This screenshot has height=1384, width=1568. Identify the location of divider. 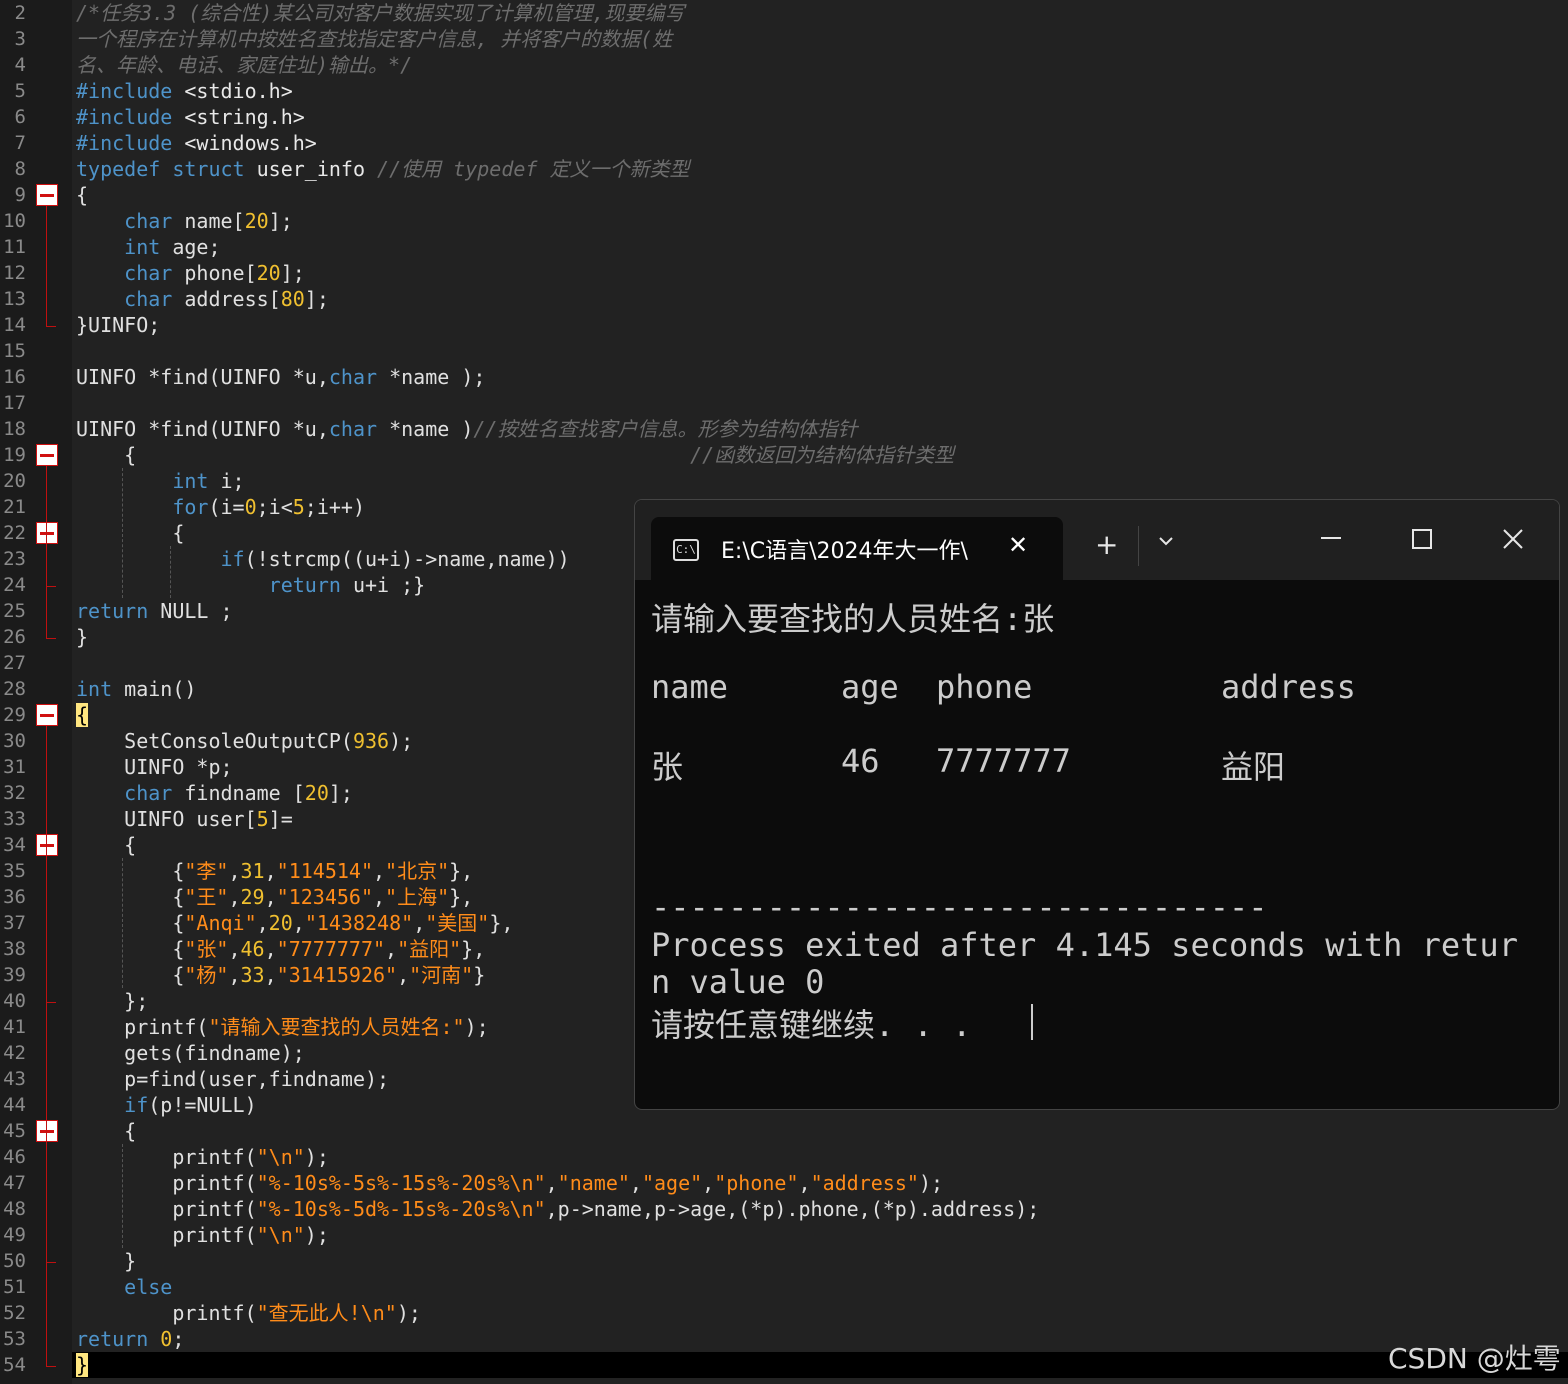
(1138, 546).